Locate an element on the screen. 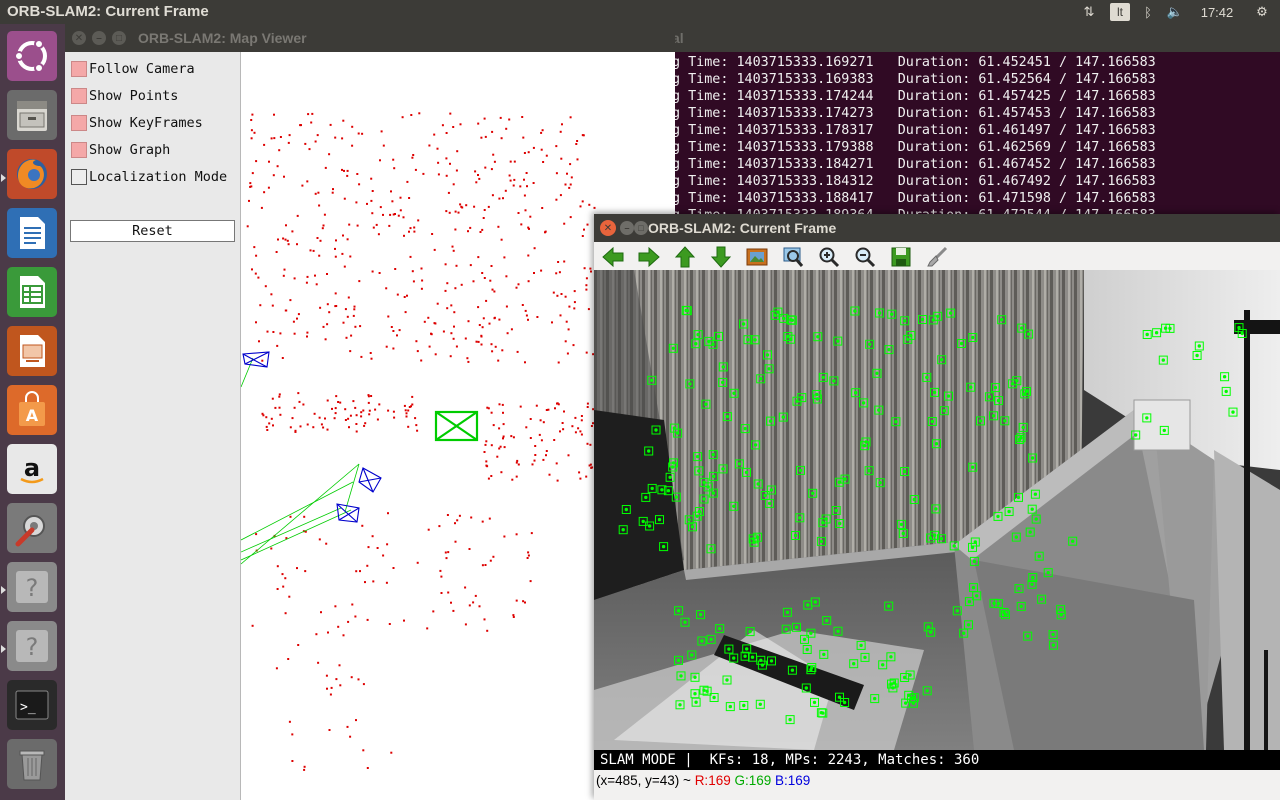 The height and width of the screenshot is (800, 1280). current-frame-title-bar: ✕ – □ ORB-SLAM2: Current Frame is located at coordinates (937, 228).